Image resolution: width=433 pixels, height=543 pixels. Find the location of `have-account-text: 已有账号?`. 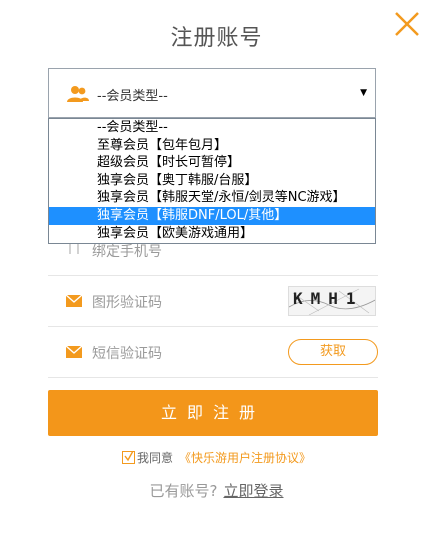

have-account-text: 已有账号? is located at coordinates (183, 491).